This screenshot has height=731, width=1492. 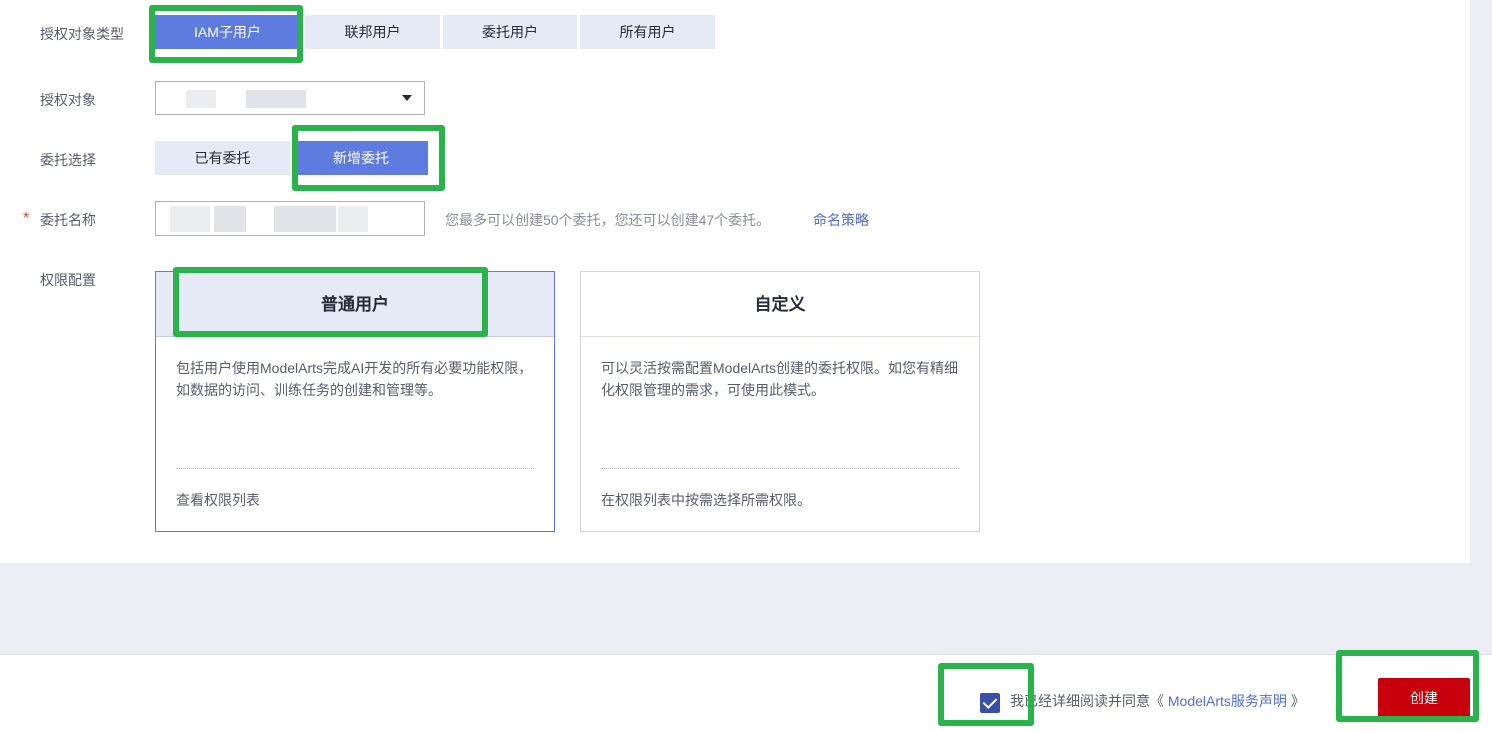 What do you see at coordinates (355, 304) in the screenshot?
I see `card-title: 普通用户` at bounding box center [355, 304].